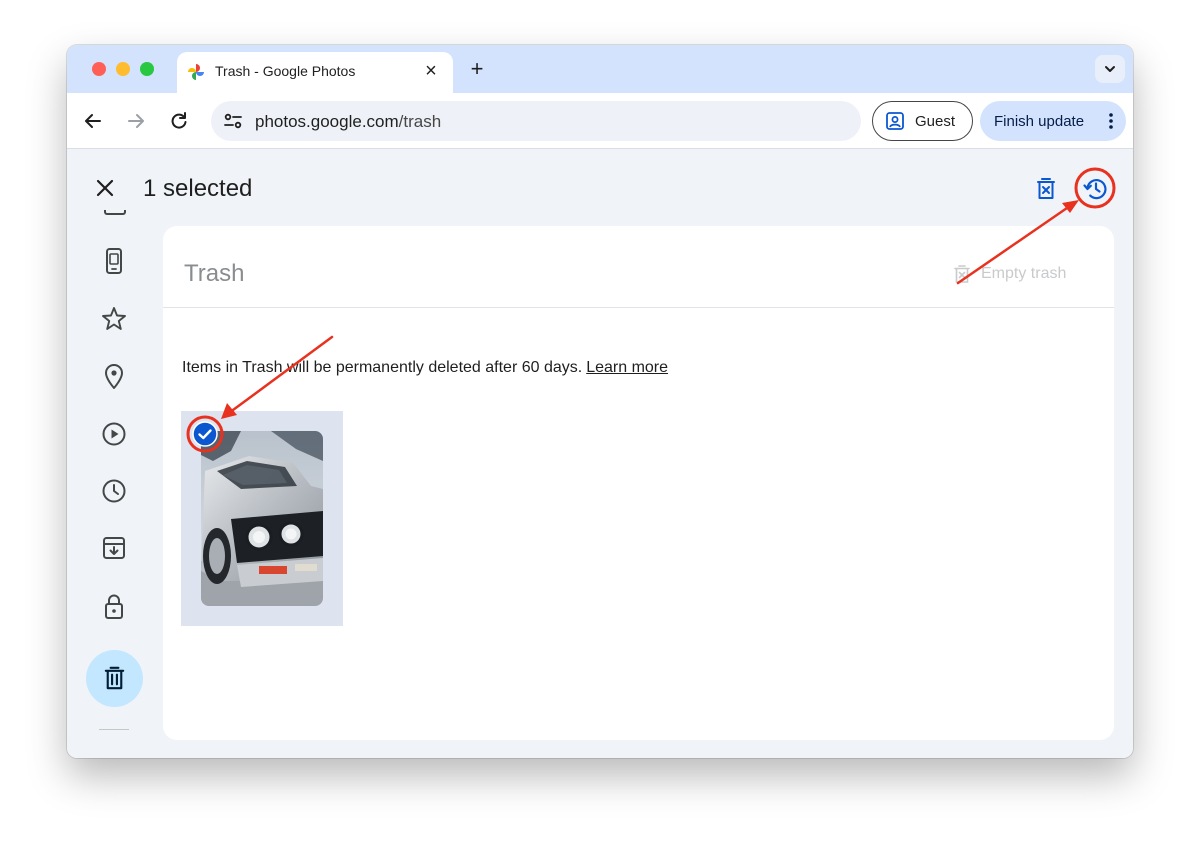  What do you see at coordinates (477, 69) in the screenshot?
I see `new-tab-icon: +` at bounding box center [477, 69].